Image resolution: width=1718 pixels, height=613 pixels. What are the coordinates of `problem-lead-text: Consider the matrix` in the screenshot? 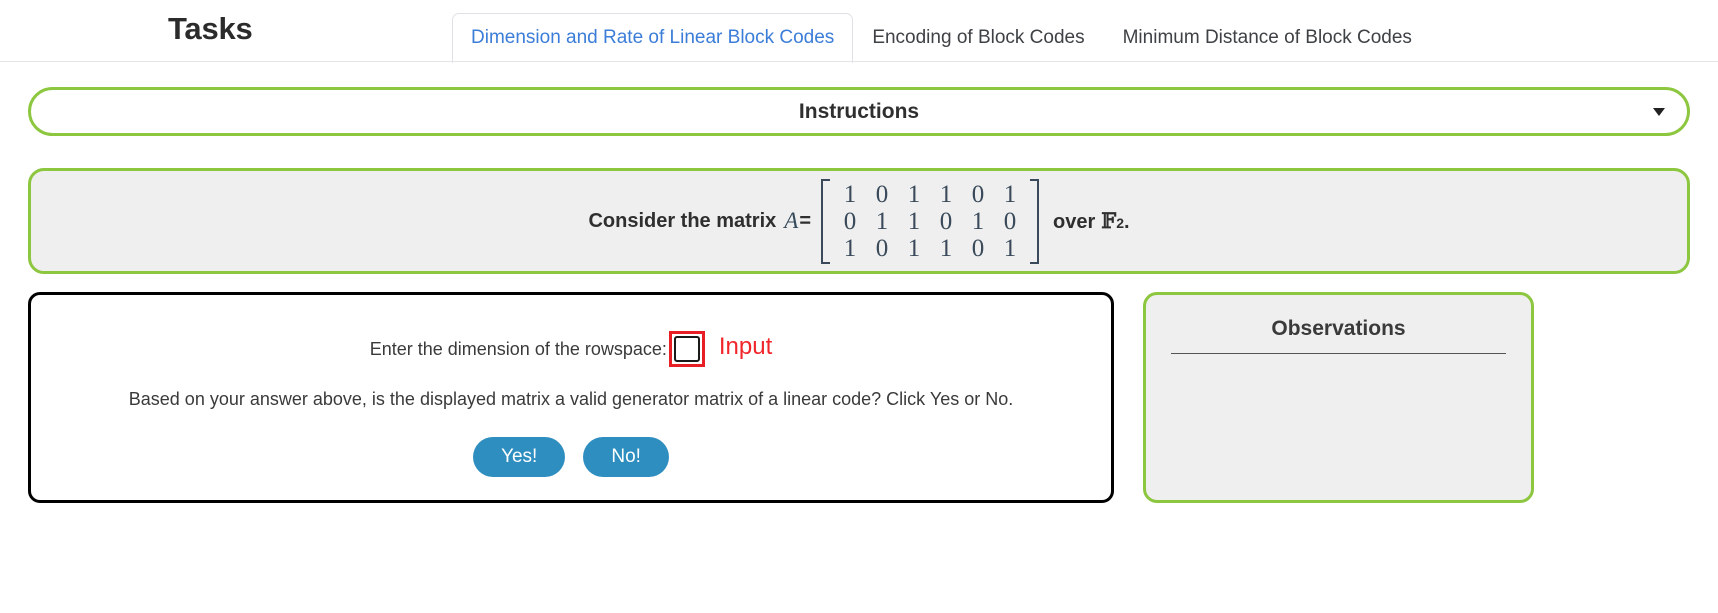 It's located at (682, 220).